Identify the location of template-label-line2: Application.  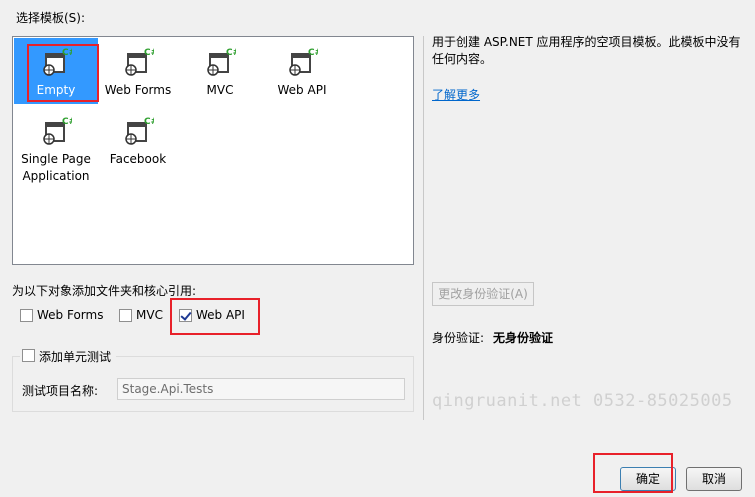
(56, 176).